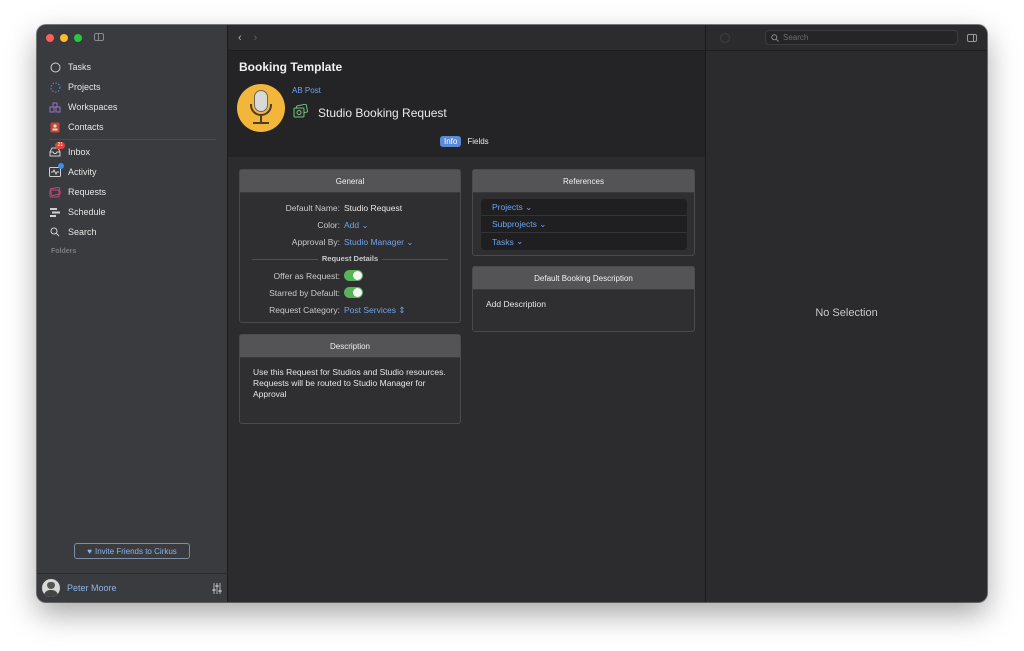 This screenshot has width=1024, height=651. Describe the element at coordinates (315, 242) in the screenshot. I see `approval-label: Approval By:` at that location.